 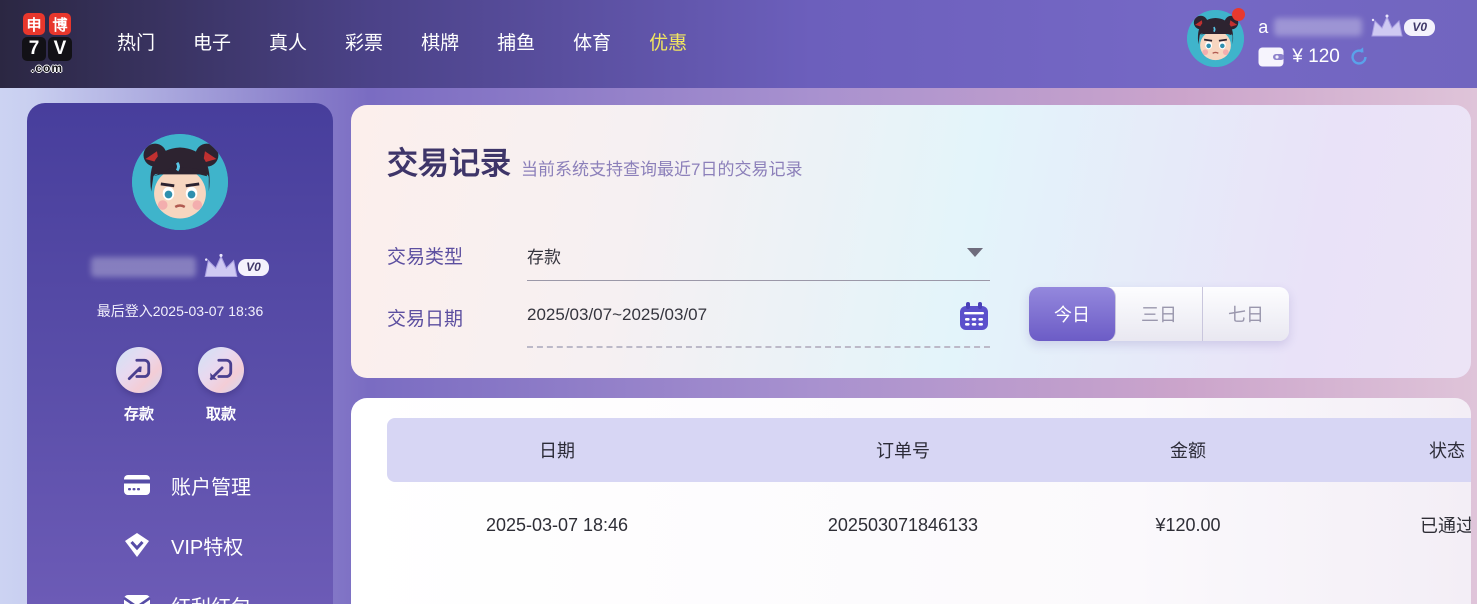 What do you see at coordinates (516, 44) in the screenshot?
I see `nav-item-fishing: 捕鱼` at bounding box center [516, 44].